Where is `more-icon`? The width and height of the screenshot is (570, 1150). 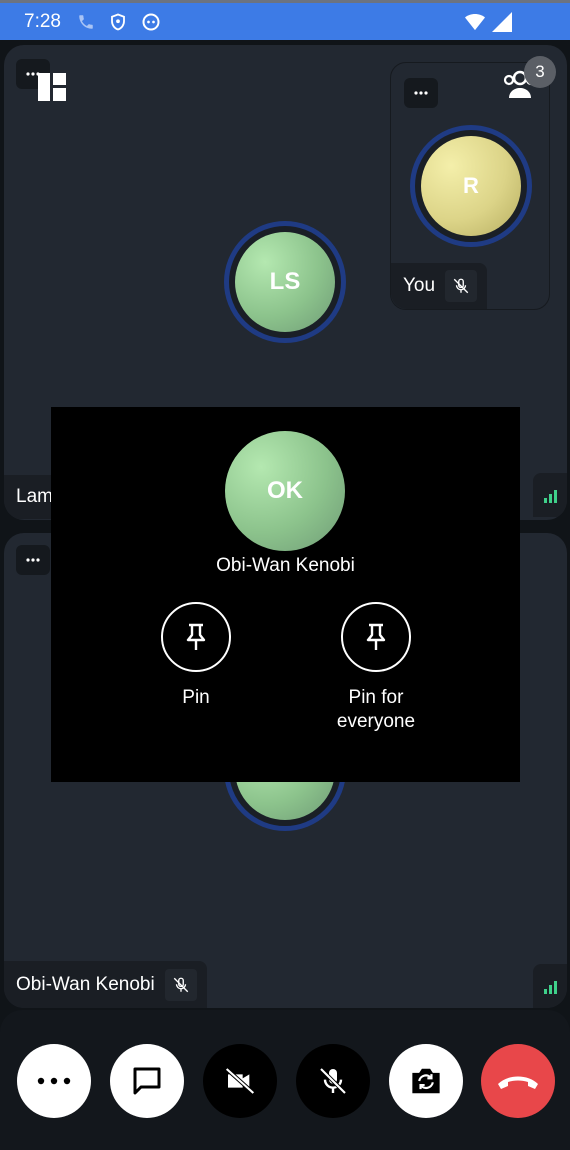 more-icon is located at coordinates (54, 1081).